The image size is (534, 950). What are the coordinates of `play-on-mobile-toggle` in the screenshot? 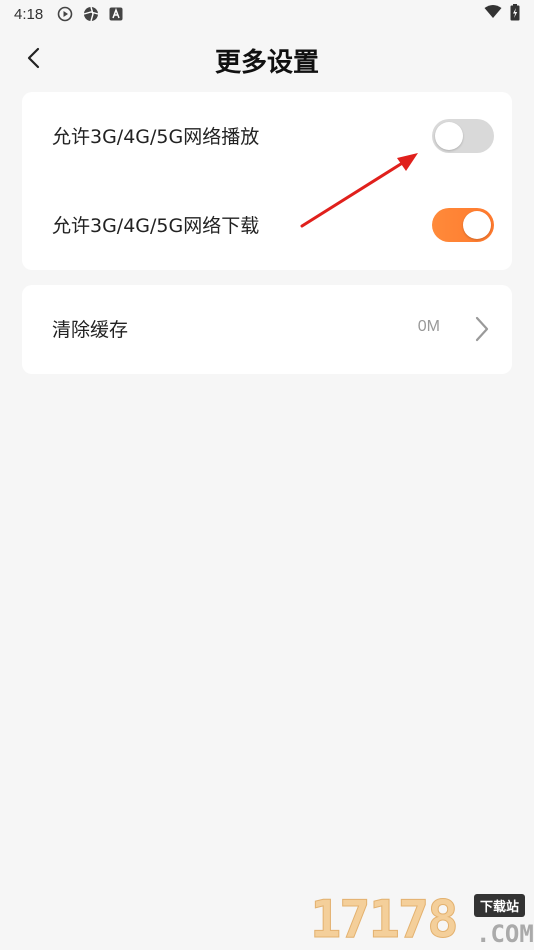 It's located at (463, 136).